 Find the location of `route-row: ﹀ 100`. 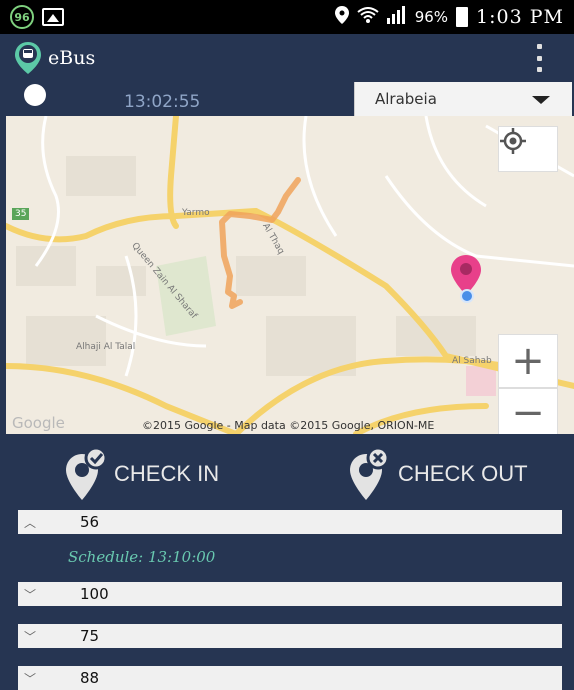

route-row: ﹀ 100 is located at coordinates (290, 594).